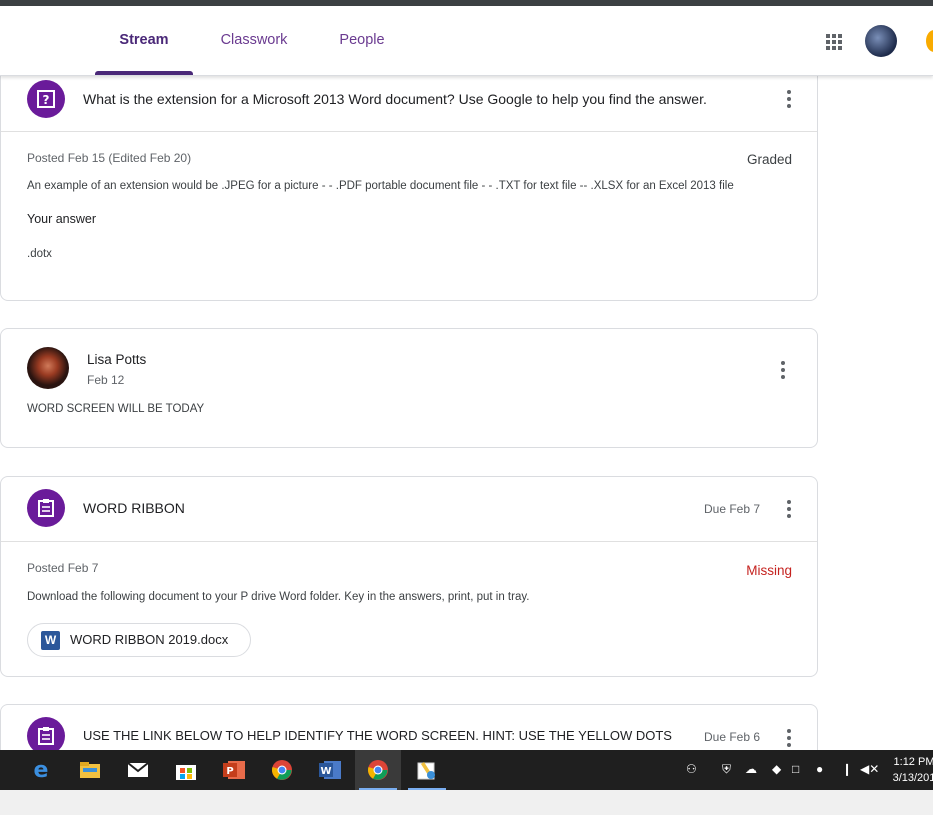 The image size is (933, 815). What do you see at coordinates (63, 568) in the screenshot?
I see `posted-date: Posted Feb 7` at bounding box center [63, 568].